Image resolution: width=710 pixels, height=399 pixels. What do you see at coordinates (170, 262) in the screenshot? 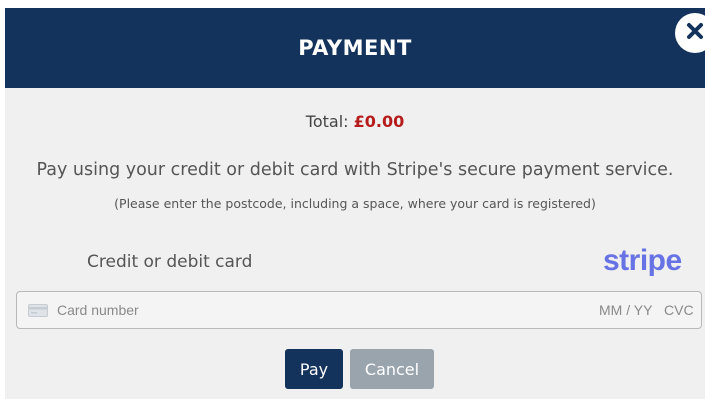
I see `card-field-label: Credit or debit card` at bounding box center [170, 262].